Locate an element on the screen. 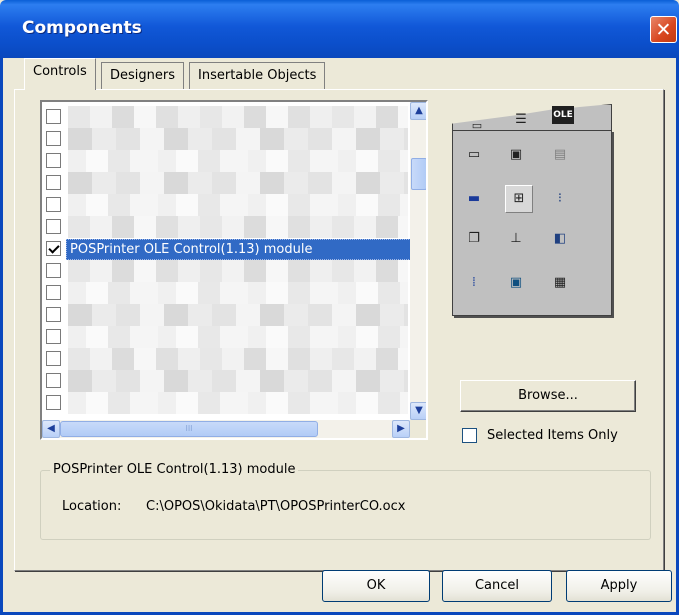  frame-control-icon: ▭ is located at coordinates (474, 154).